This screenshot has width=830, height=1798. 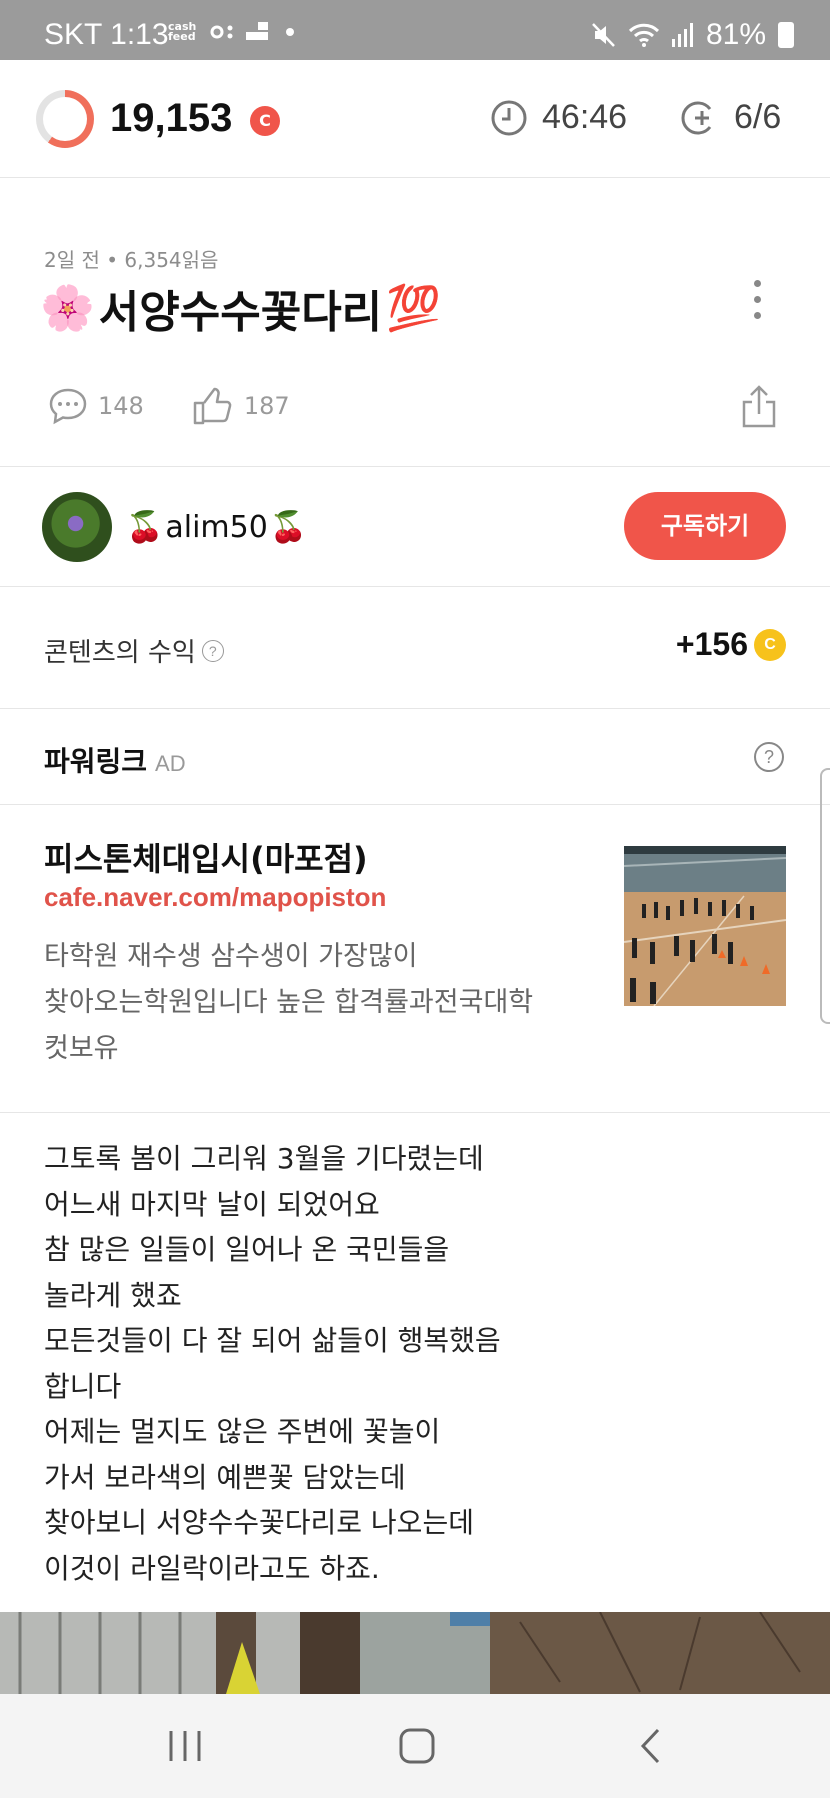 I want to click on title-emoji-left: 🌸, so click(x=67, y=308).